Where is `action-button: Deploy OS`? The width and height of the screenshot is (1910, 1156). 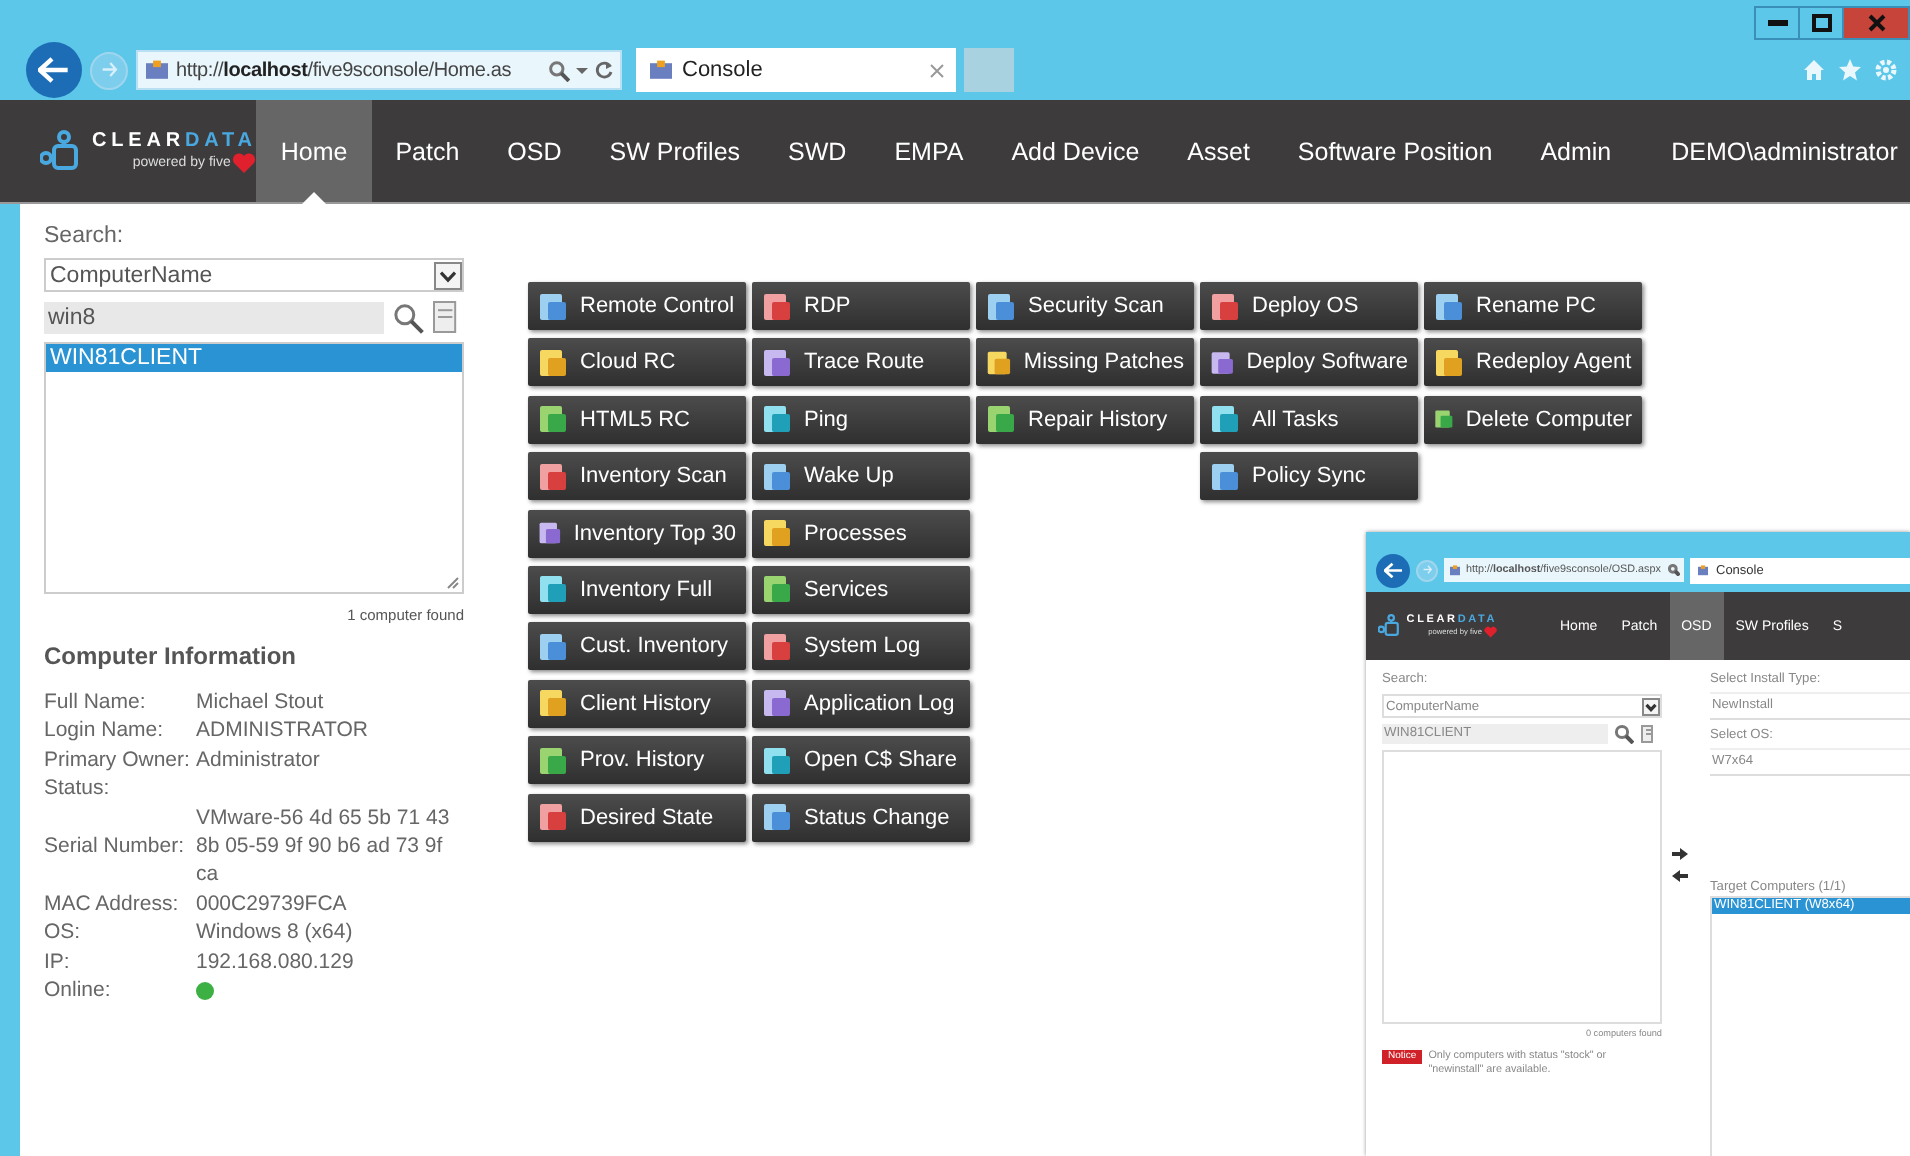
action-button: Deploy OS is located at coordinates (1309, 306).